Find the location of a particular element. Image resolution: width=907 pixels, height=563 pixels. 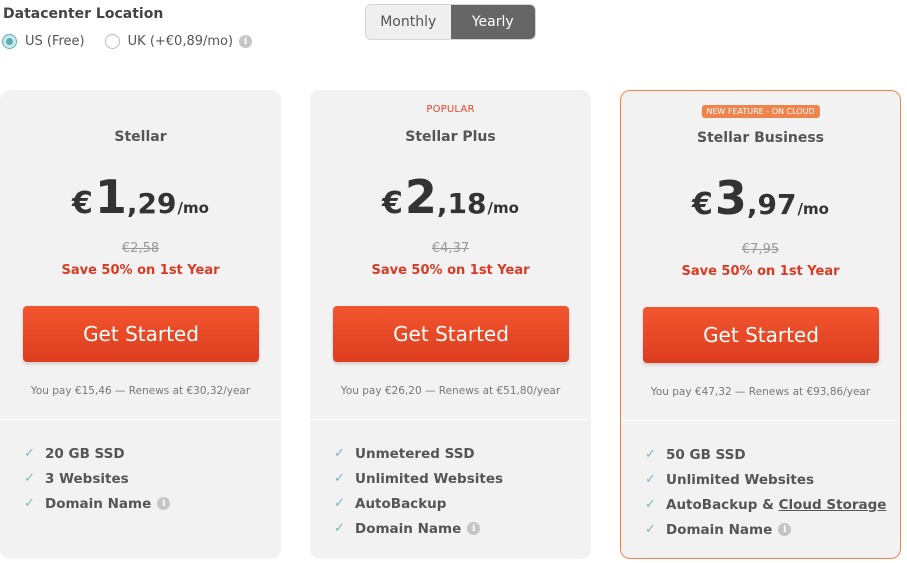

feature-label: AutoBackup is located at coordinates (401, 503).